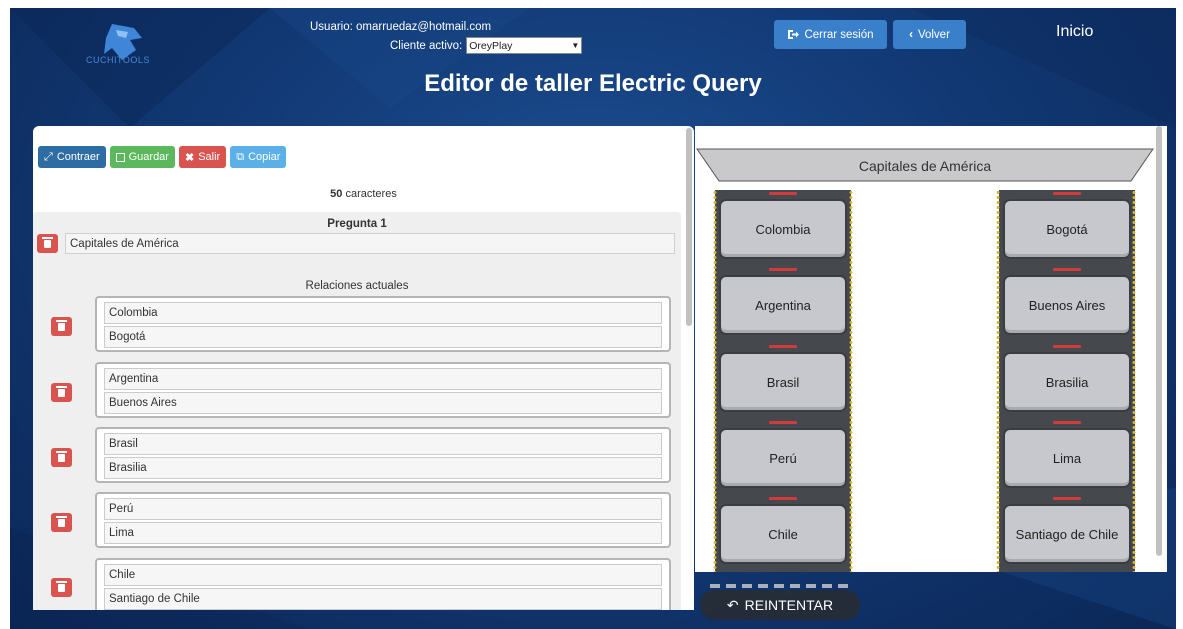 Image resolution: width=1183 pixels, height=629 pixels. Describe the element at coordinates (383, 468) in the screenshot. I see `relation-right-input: Brasilia` at that location.